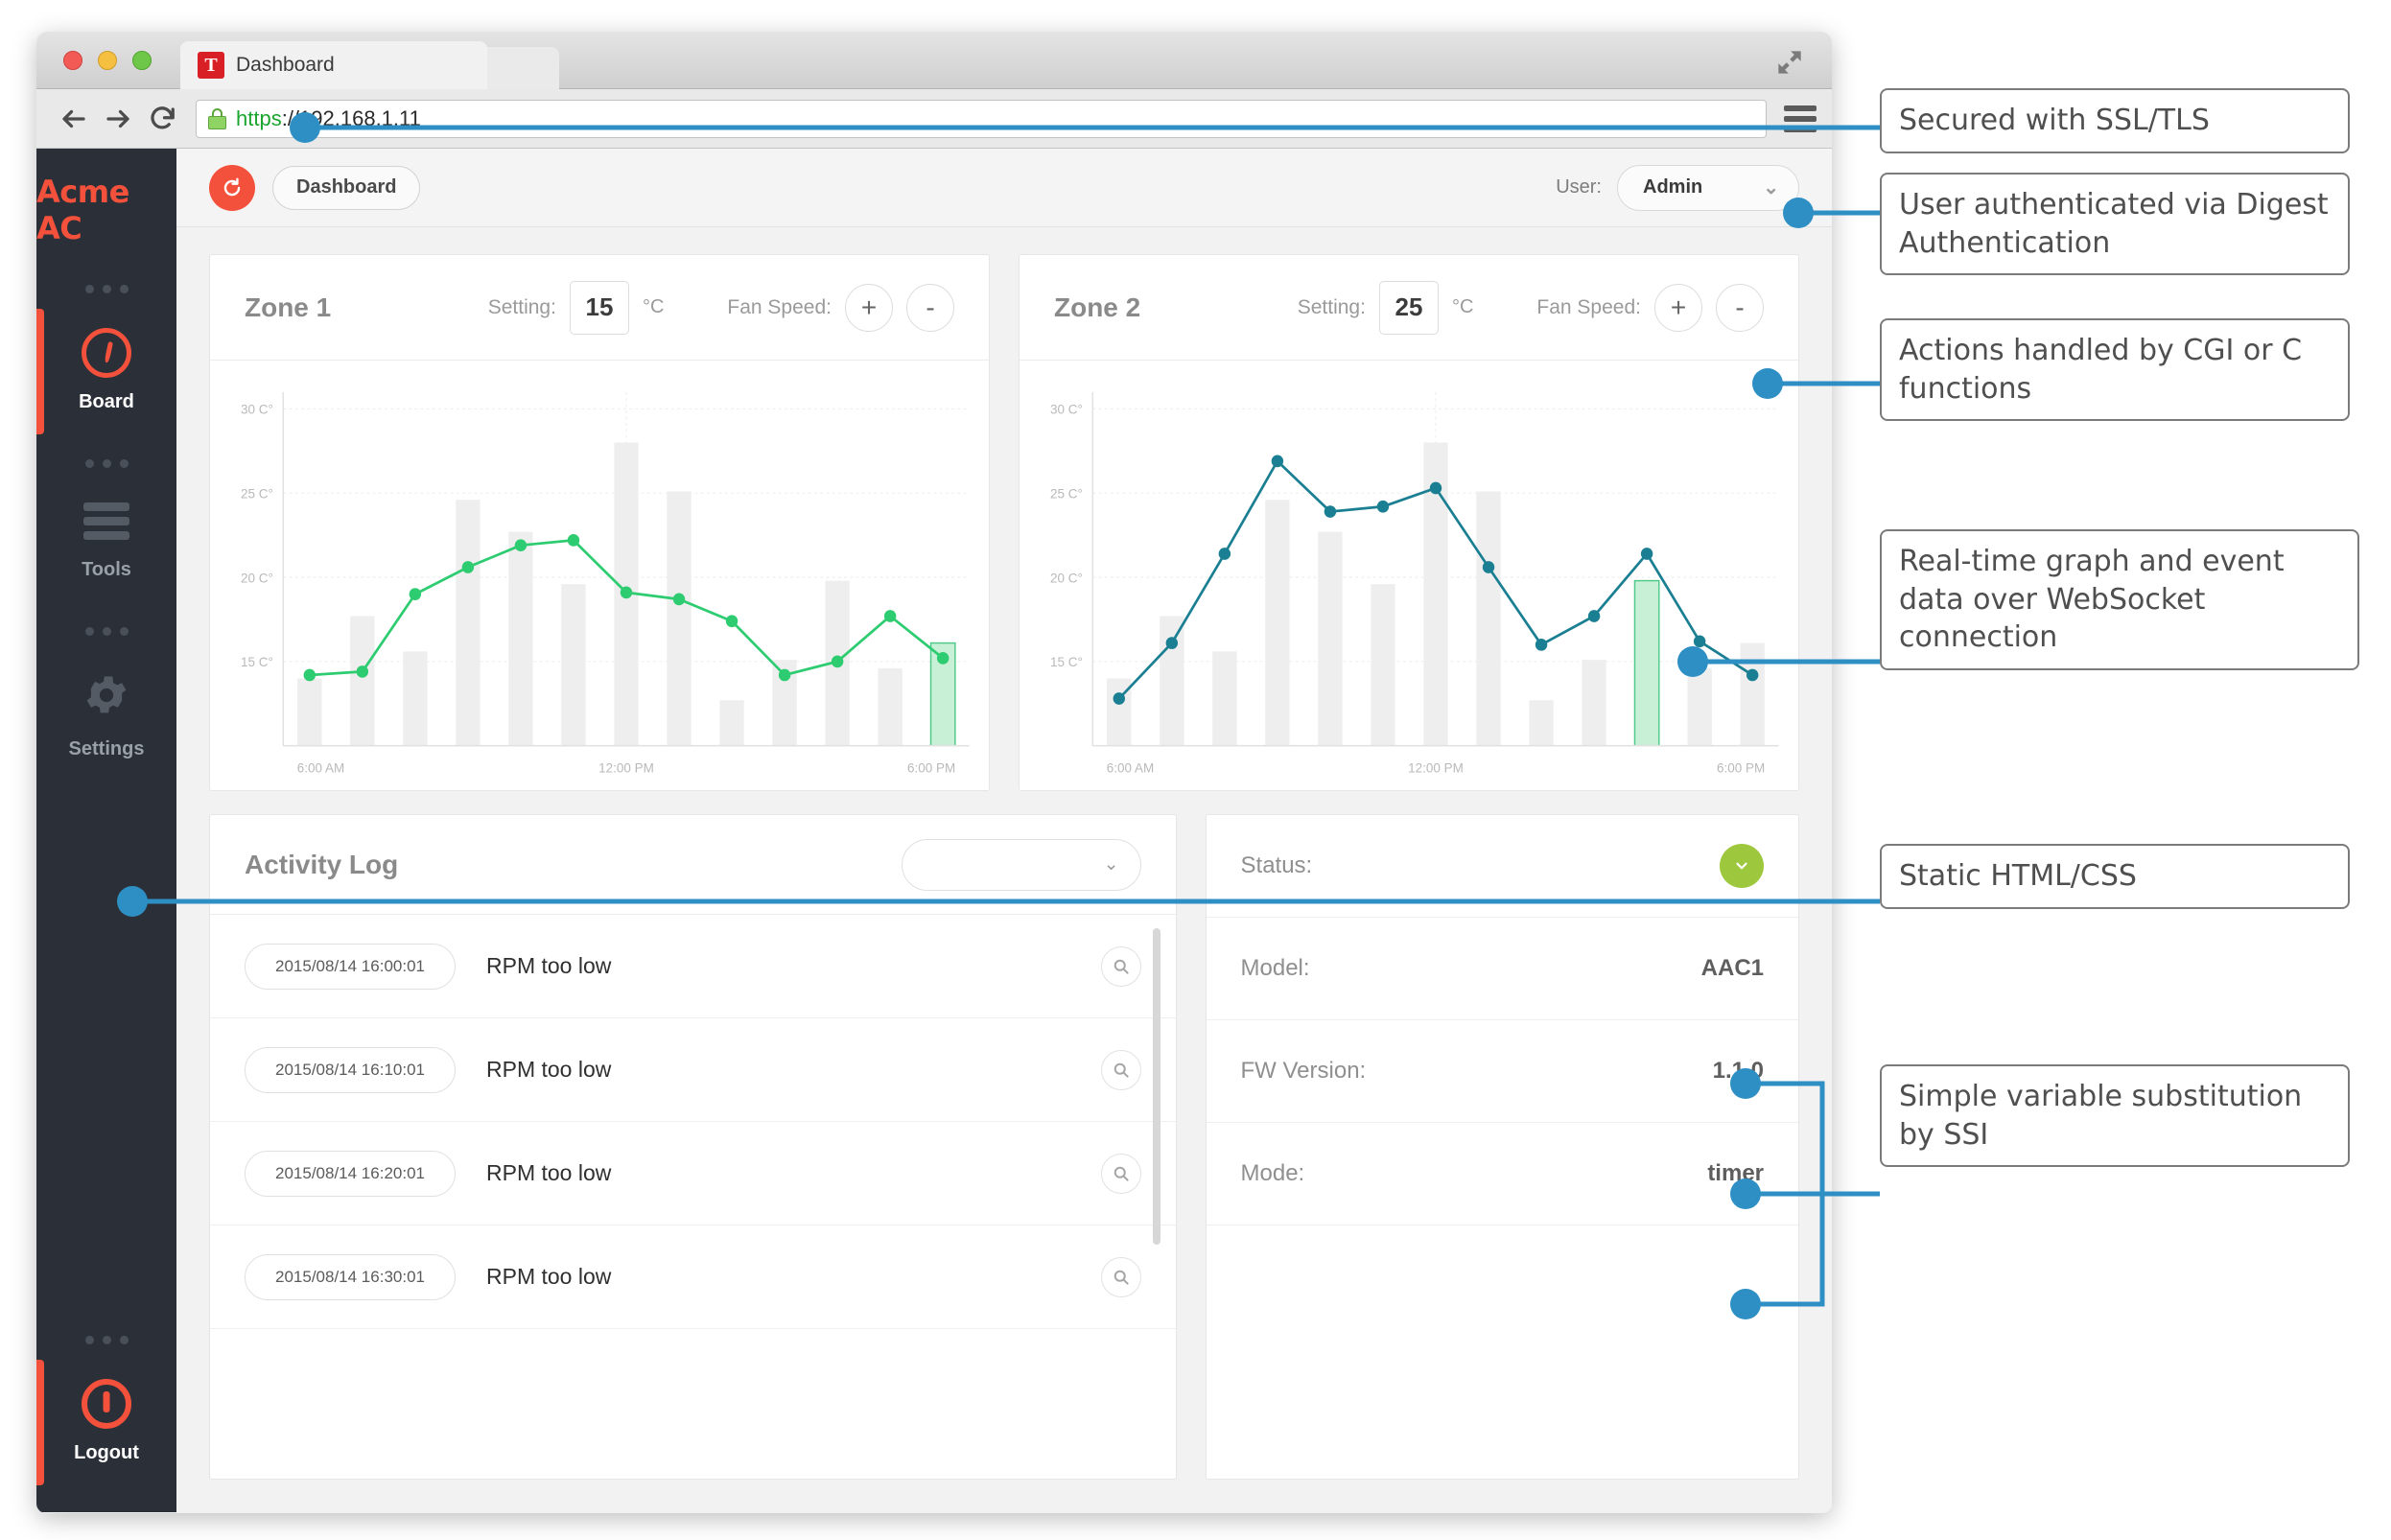 Image resolution: width=2391 pixels, height=1540 pixels. What do you see at coordinates (1502, 1071) in the screenshot?
I see `status-row-fw-version: FW Version: 1.1.0` at bounding box center [1502, 1071].